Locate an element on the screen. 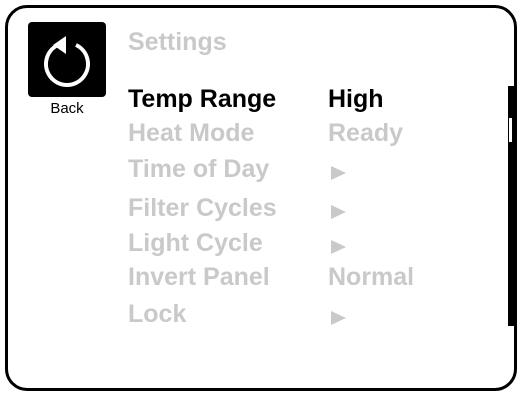 The height and width of the screenshot is (398, 528). scrollbar-thumb is located at coordinates (510, 130).